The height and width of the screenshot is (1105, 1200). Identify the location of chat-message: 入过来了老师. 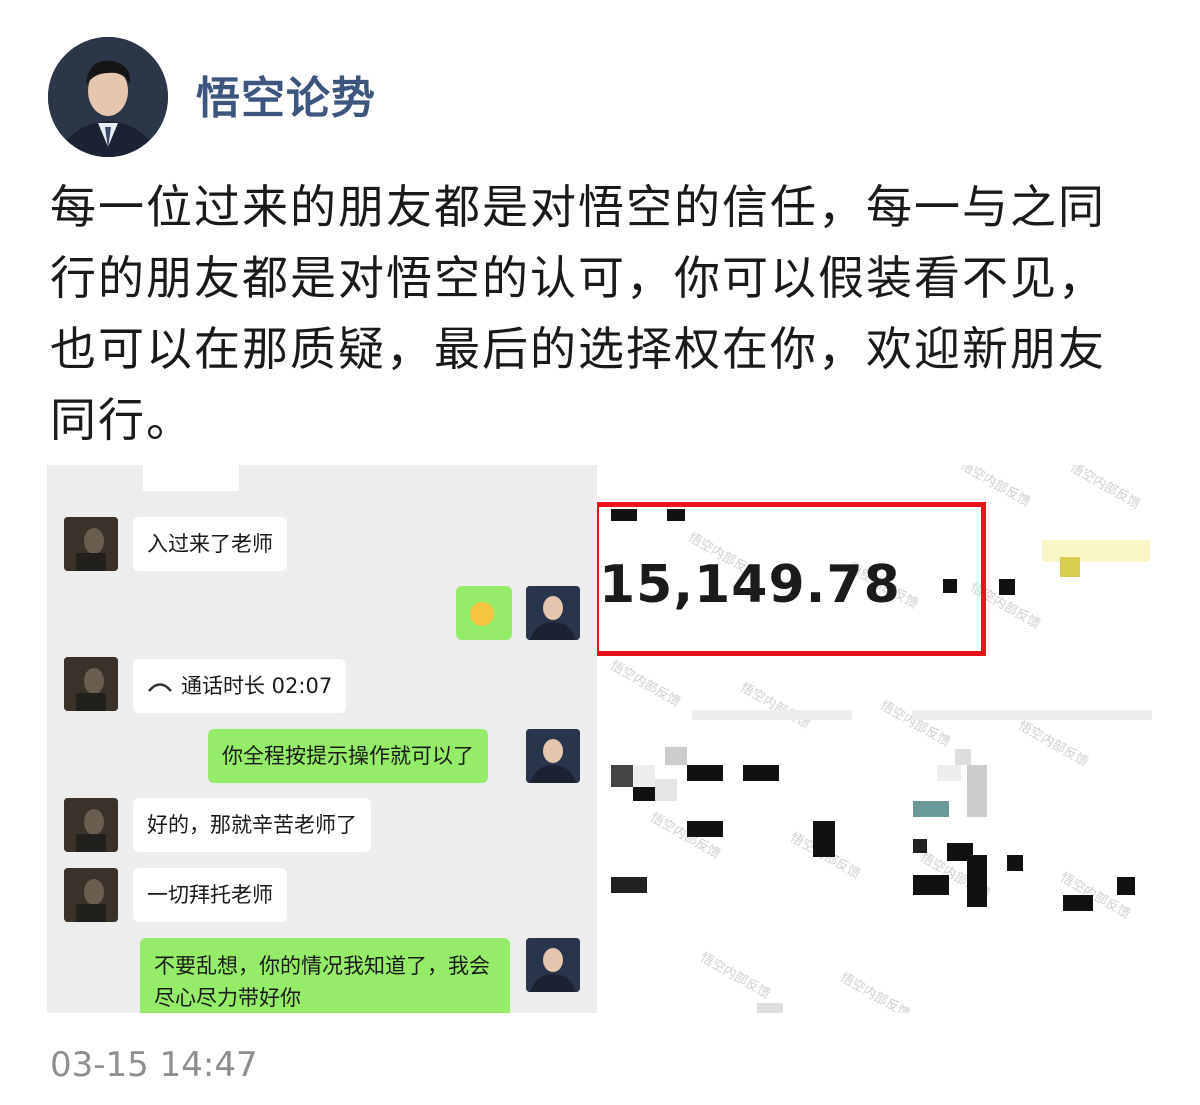
(210, 544).